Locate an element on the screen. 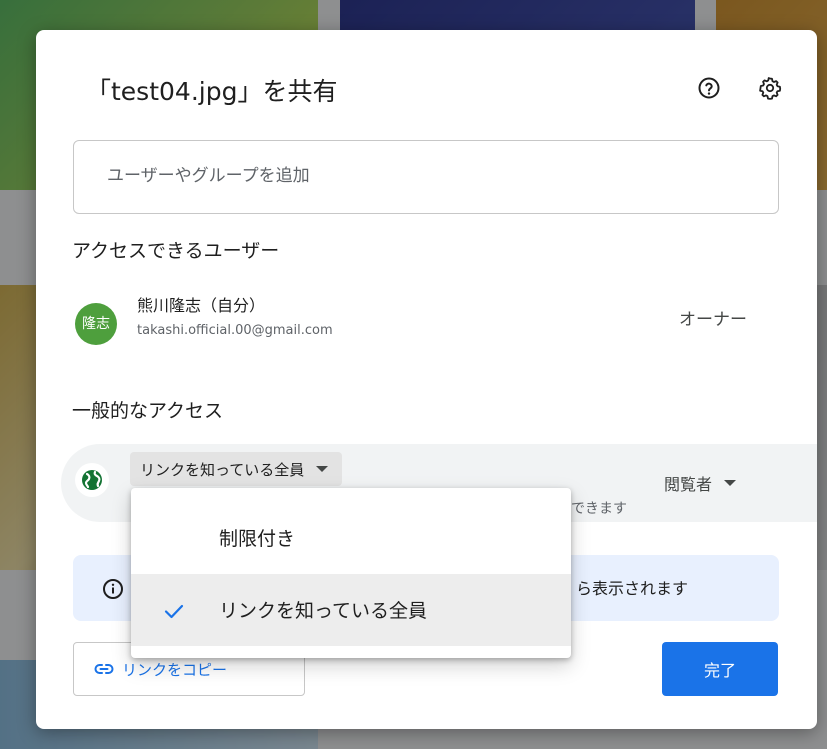 Image resolution: width=827 pixels, height=749 pixels. general-access-dropdown: リンクを知っている全員 is located at coordinates (236, 469).